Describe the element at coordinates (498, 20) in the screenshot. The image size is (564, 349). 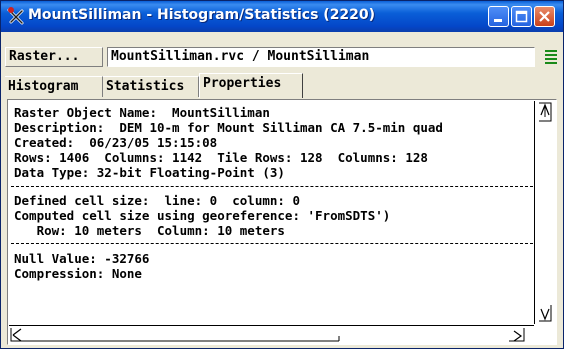
I see `minimize-icon` at that location.